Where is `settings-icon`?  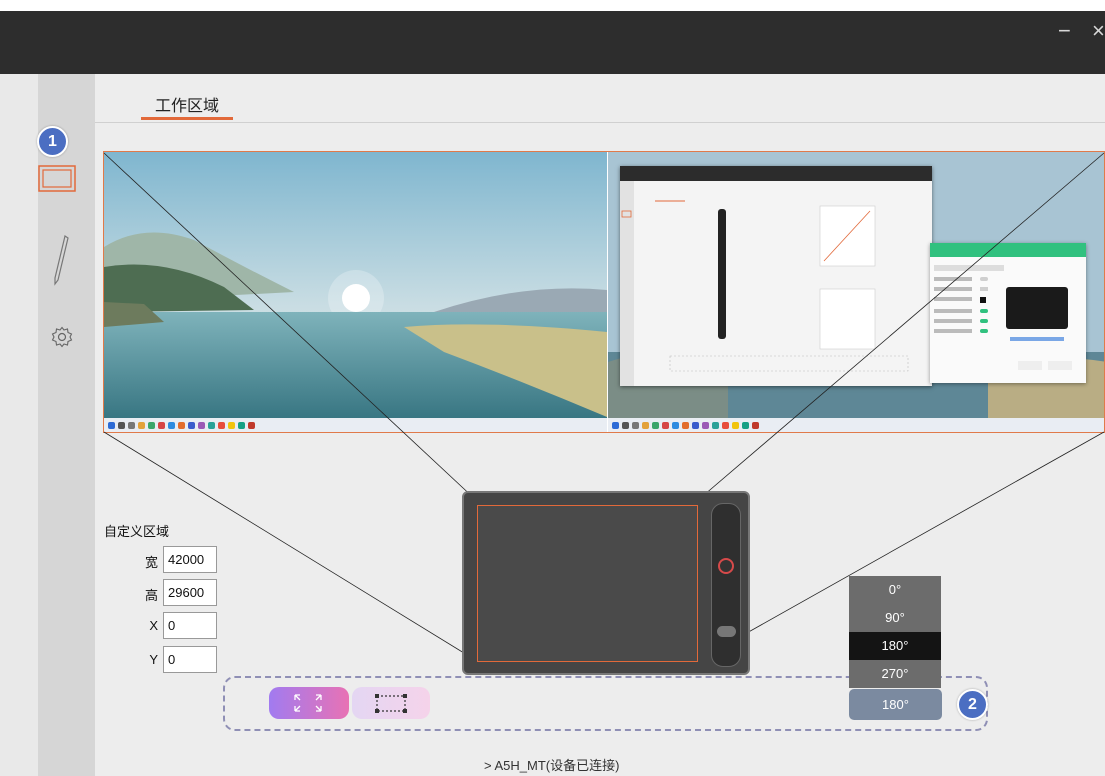 settings-icon is located at coordinates (62, 337).